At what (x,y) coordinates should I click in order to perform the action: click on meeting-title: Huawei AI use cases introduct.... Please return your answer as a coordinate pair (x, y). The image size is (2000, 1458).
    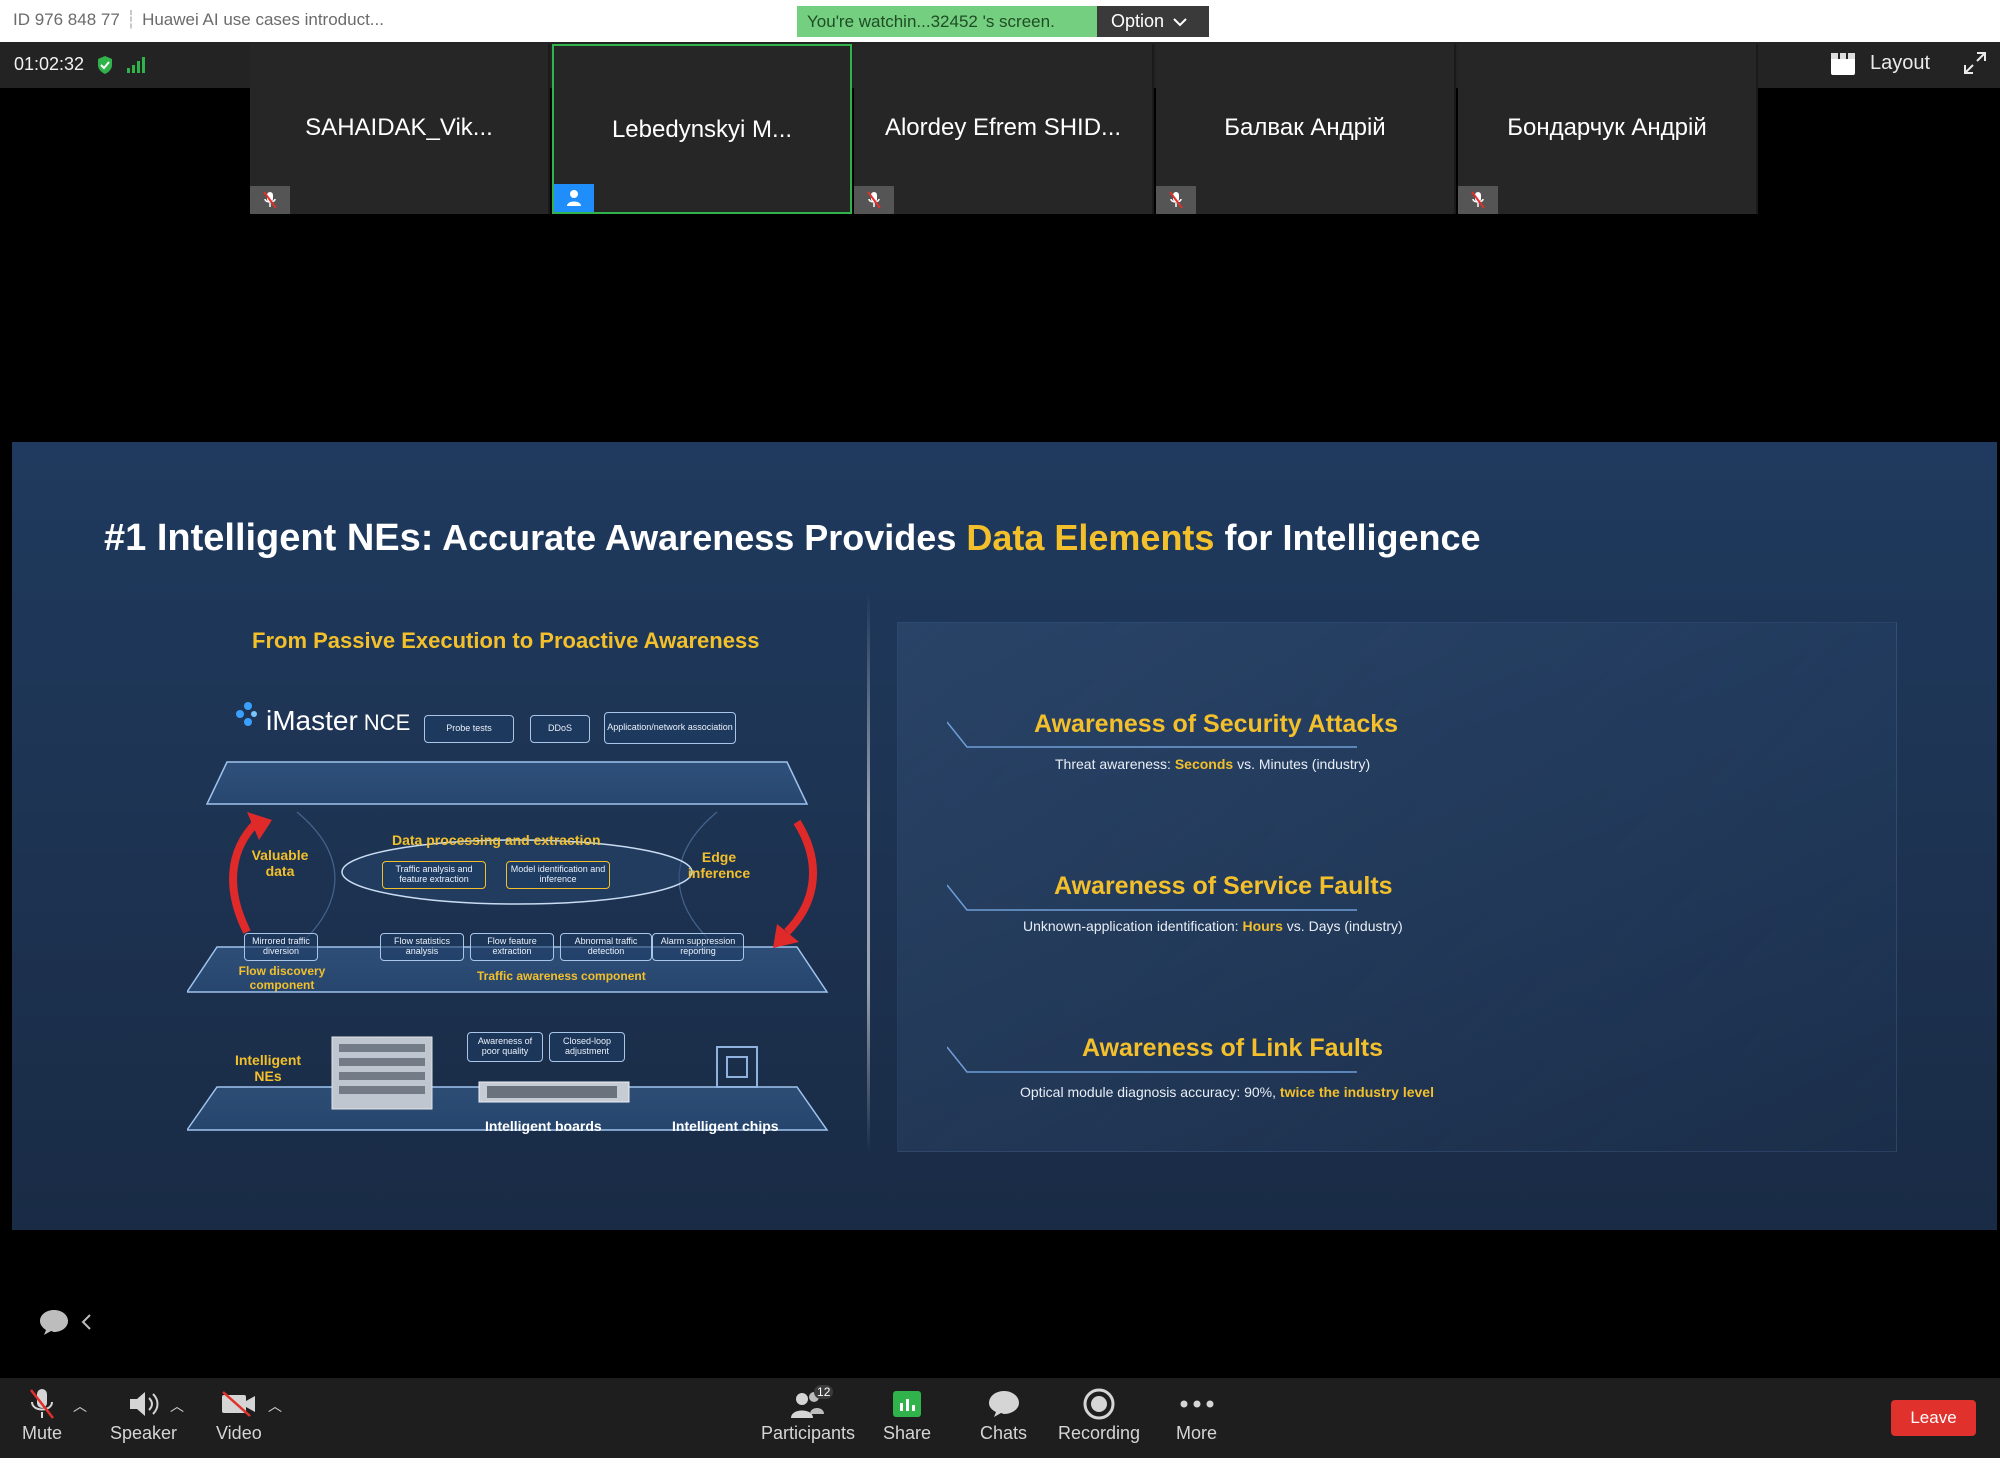
    Looking at the image, I should click on (263, 19).